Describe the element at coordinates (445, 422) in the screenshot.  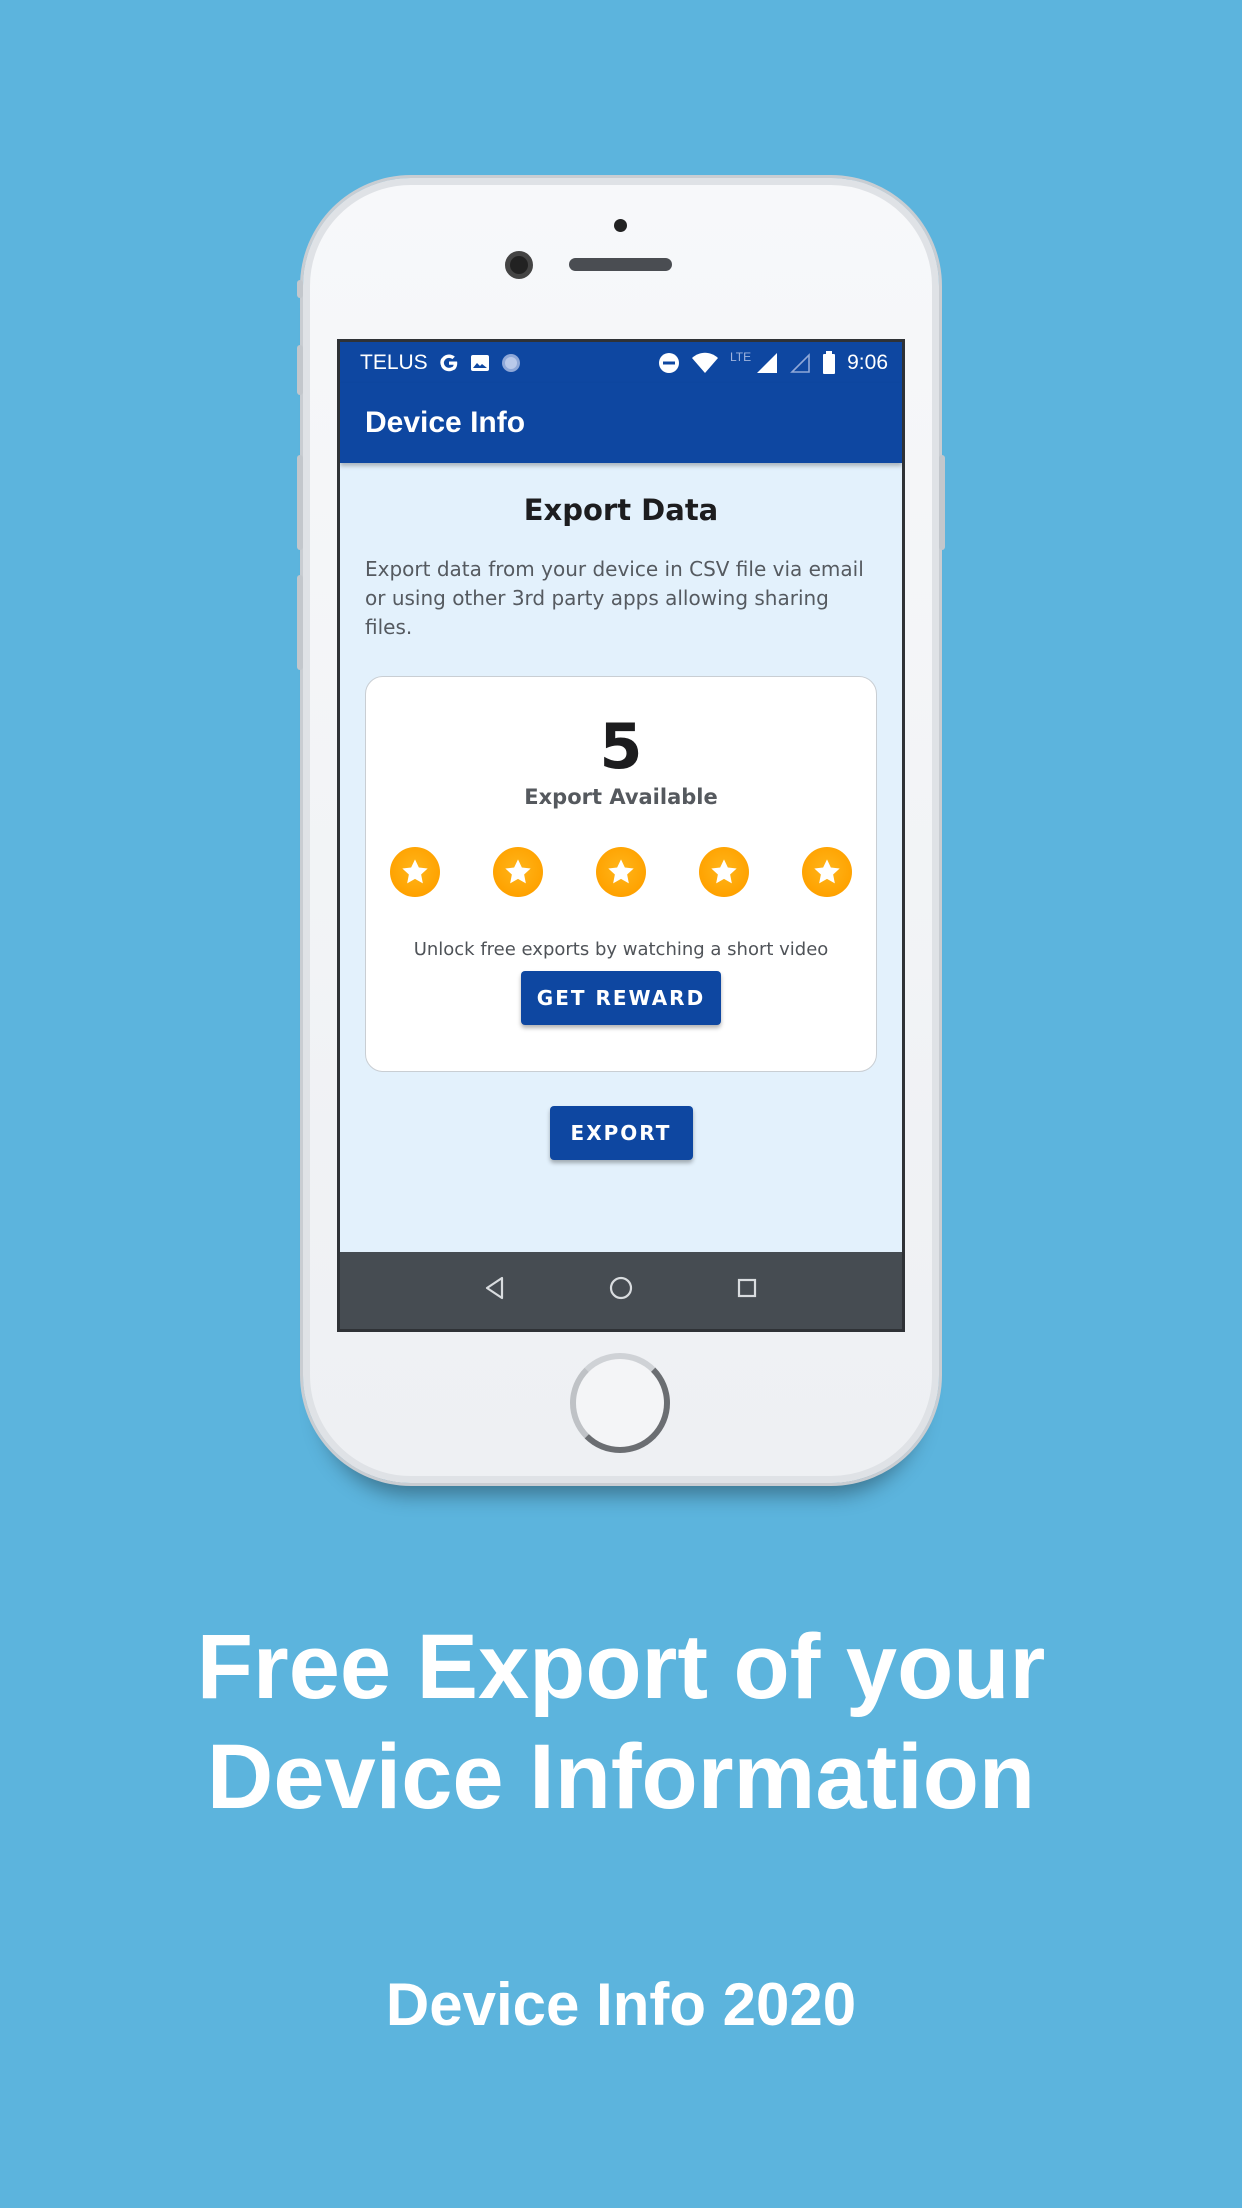
I see `app-title: Device Info` at that location.